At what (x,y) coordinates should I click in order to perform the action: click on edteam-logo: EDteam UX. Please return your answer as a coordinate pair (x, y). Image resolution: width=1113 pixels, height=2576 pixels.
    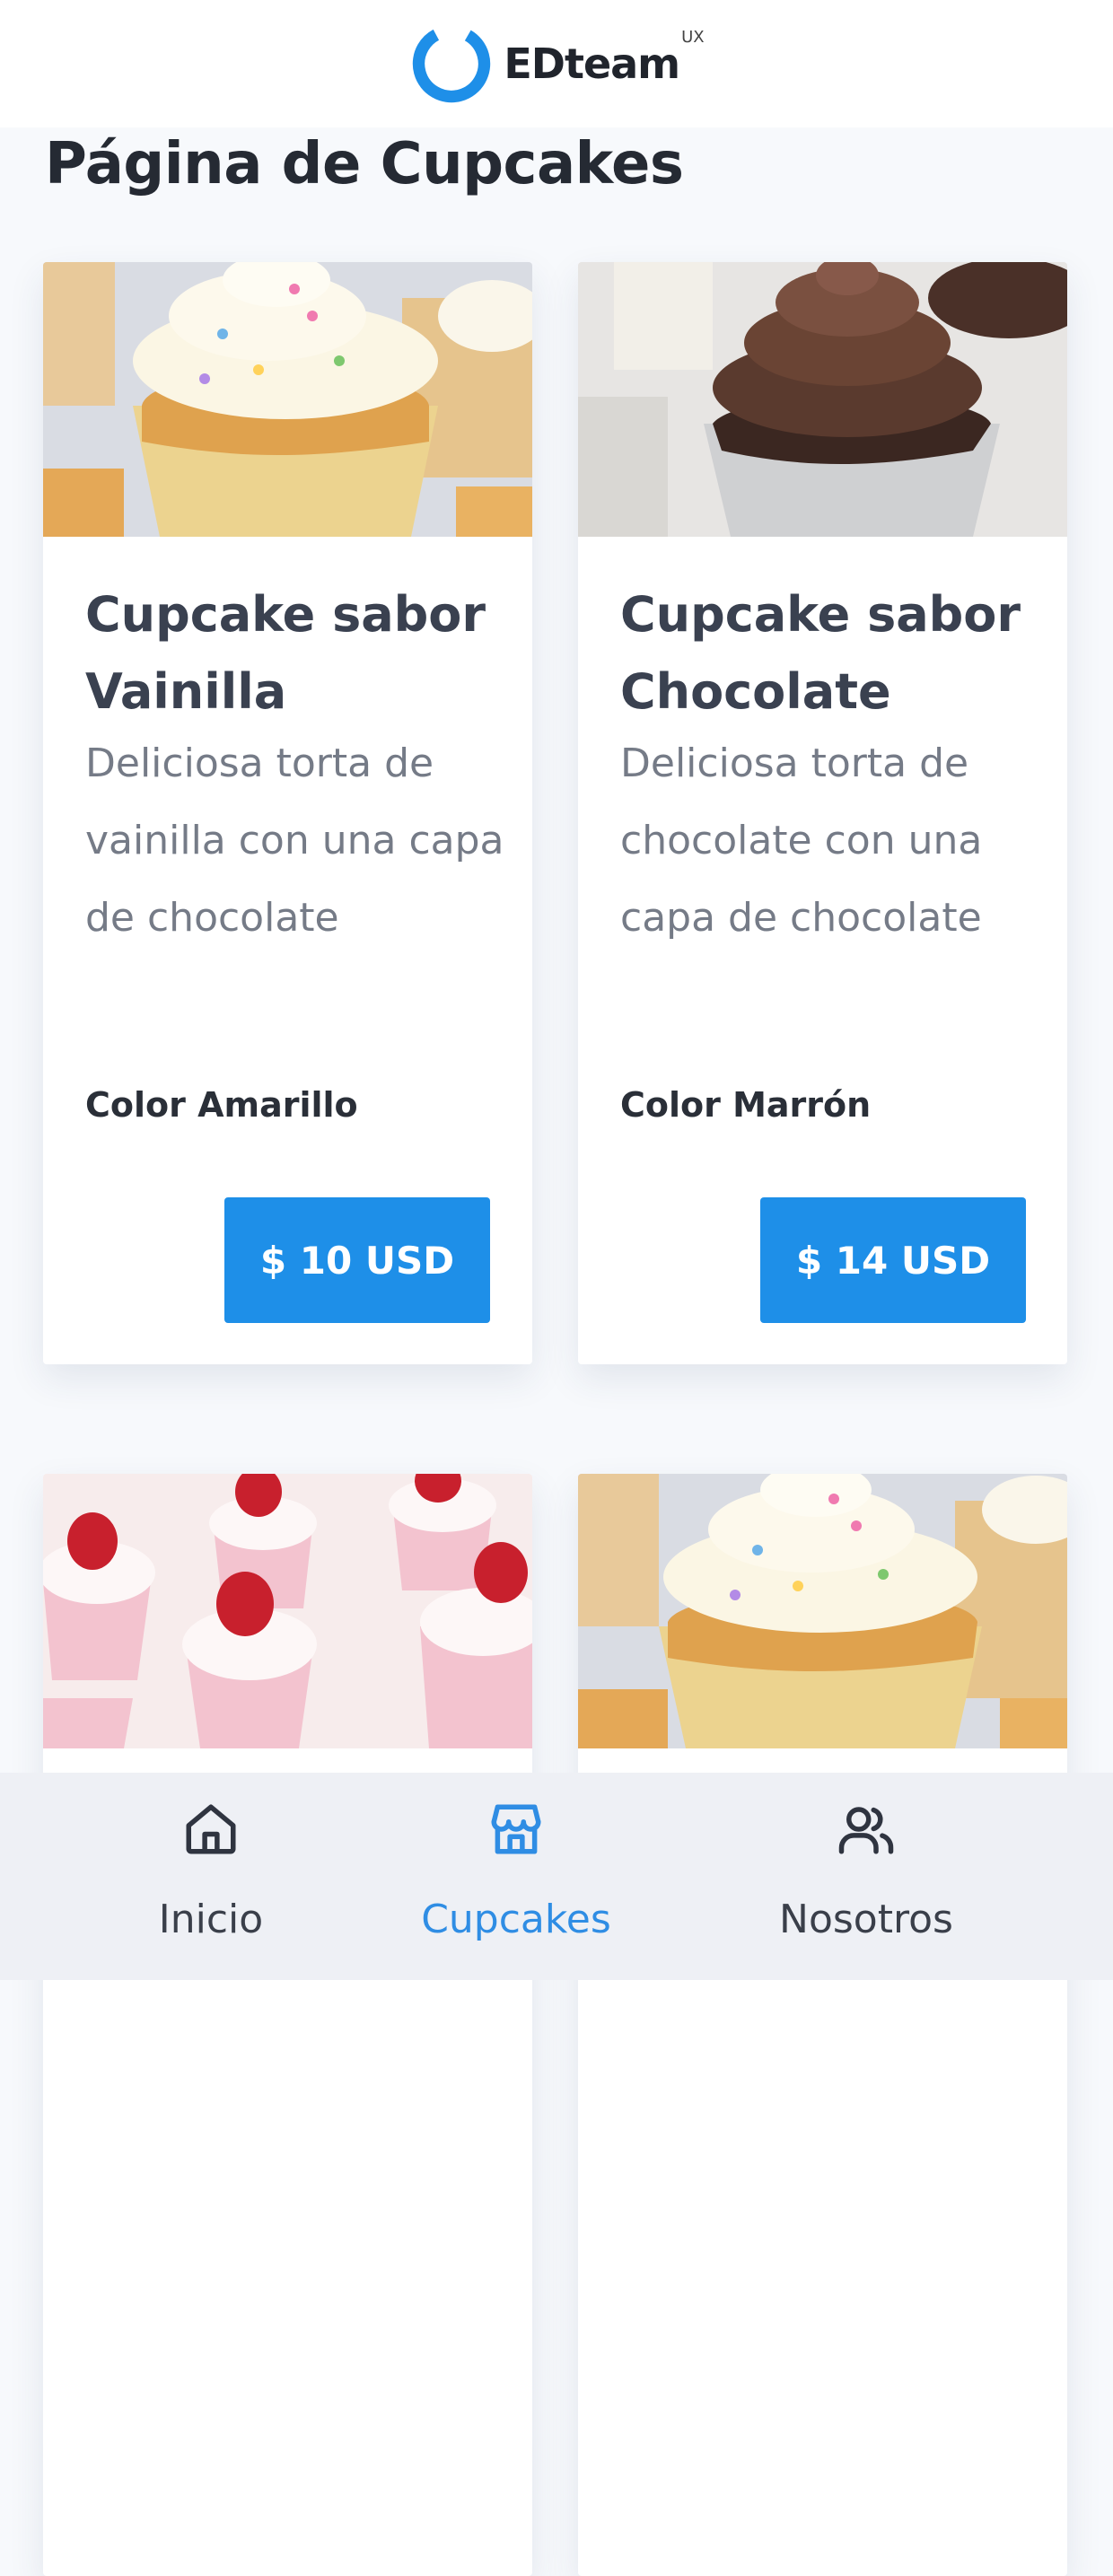
    Looking at the image, I should click on (556, 64).